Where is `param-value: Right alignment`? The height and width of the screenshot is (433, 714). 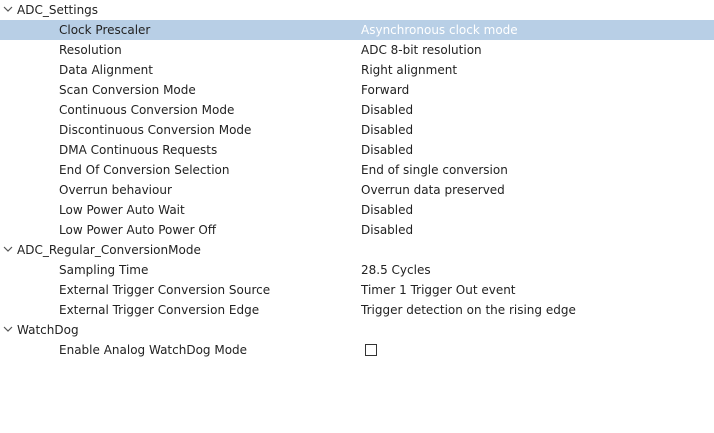
param-value: Right alignment is located at coordinates (409, 70).